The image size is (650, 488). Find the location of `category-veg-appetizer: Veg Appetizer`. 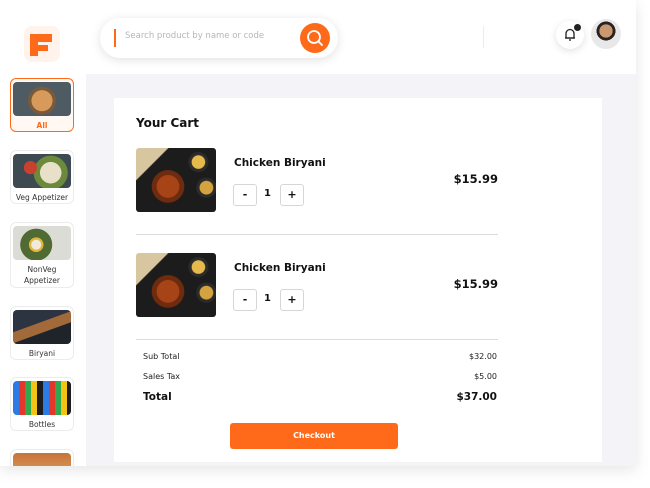

category-veg-appetizer: Veg Appetizer is located at coordinates (42, 177).